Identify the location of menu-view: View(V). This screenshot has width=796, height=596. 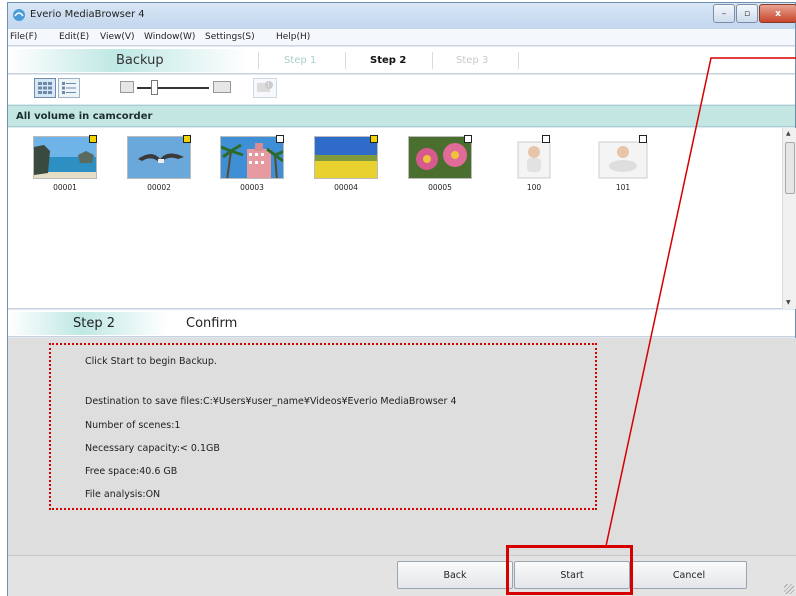
(117, 37).